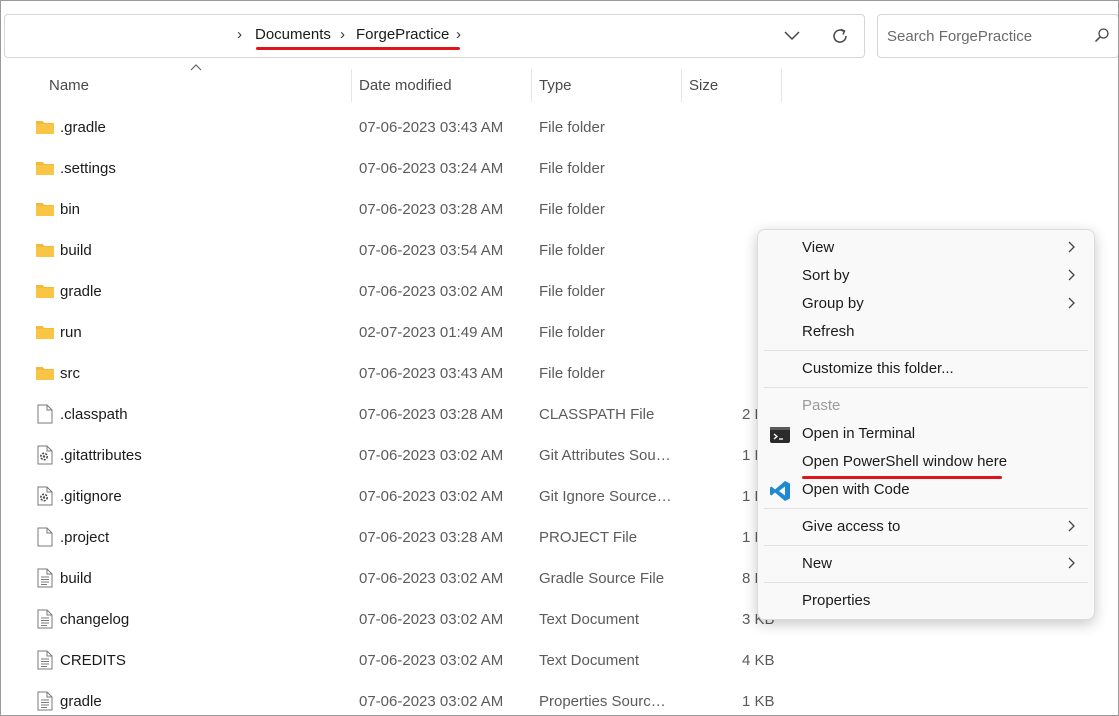  I want to click on address-bar: › Documents › ForgePractice ›, so click(434, 36).